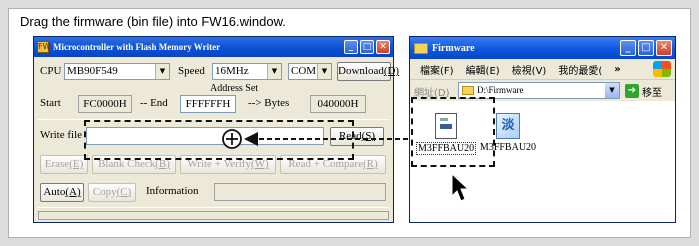 Image resolution: width=699 pixels, height=246 pixels. Describe the element at coordinates (326, 139) in the screenshot. I see `drag-arrow-icon` at that location.